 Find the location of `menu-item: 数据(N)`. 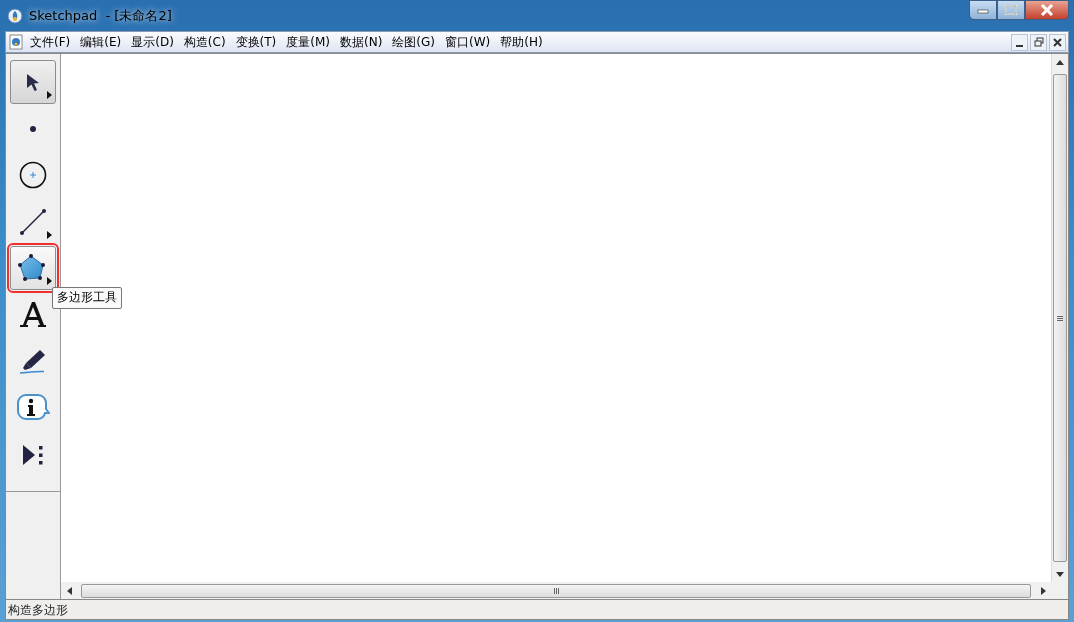

menu-item: 数据(N) is located at coordinates (361, 42).